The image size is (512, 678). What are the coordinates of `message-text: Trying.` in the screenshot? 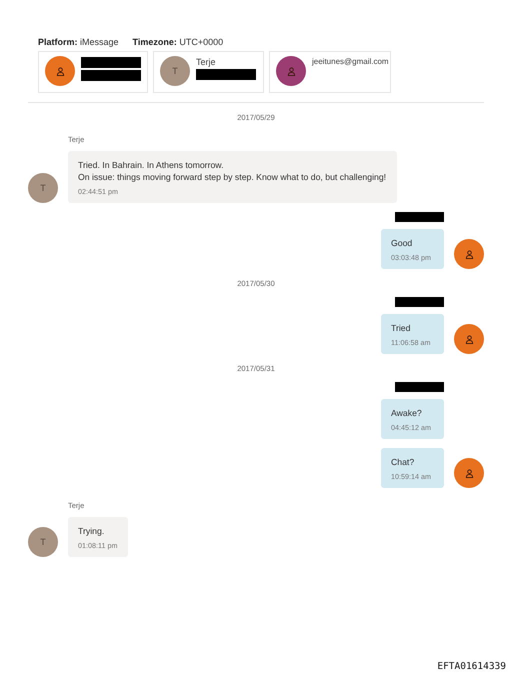 It's located at (92, 531).